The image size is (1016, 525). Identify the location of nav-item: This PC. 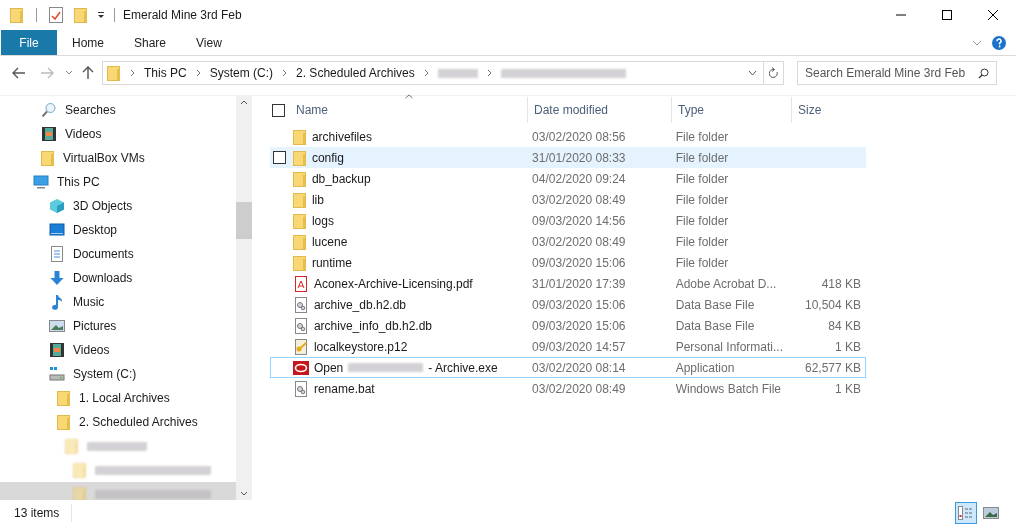
(118, 182).